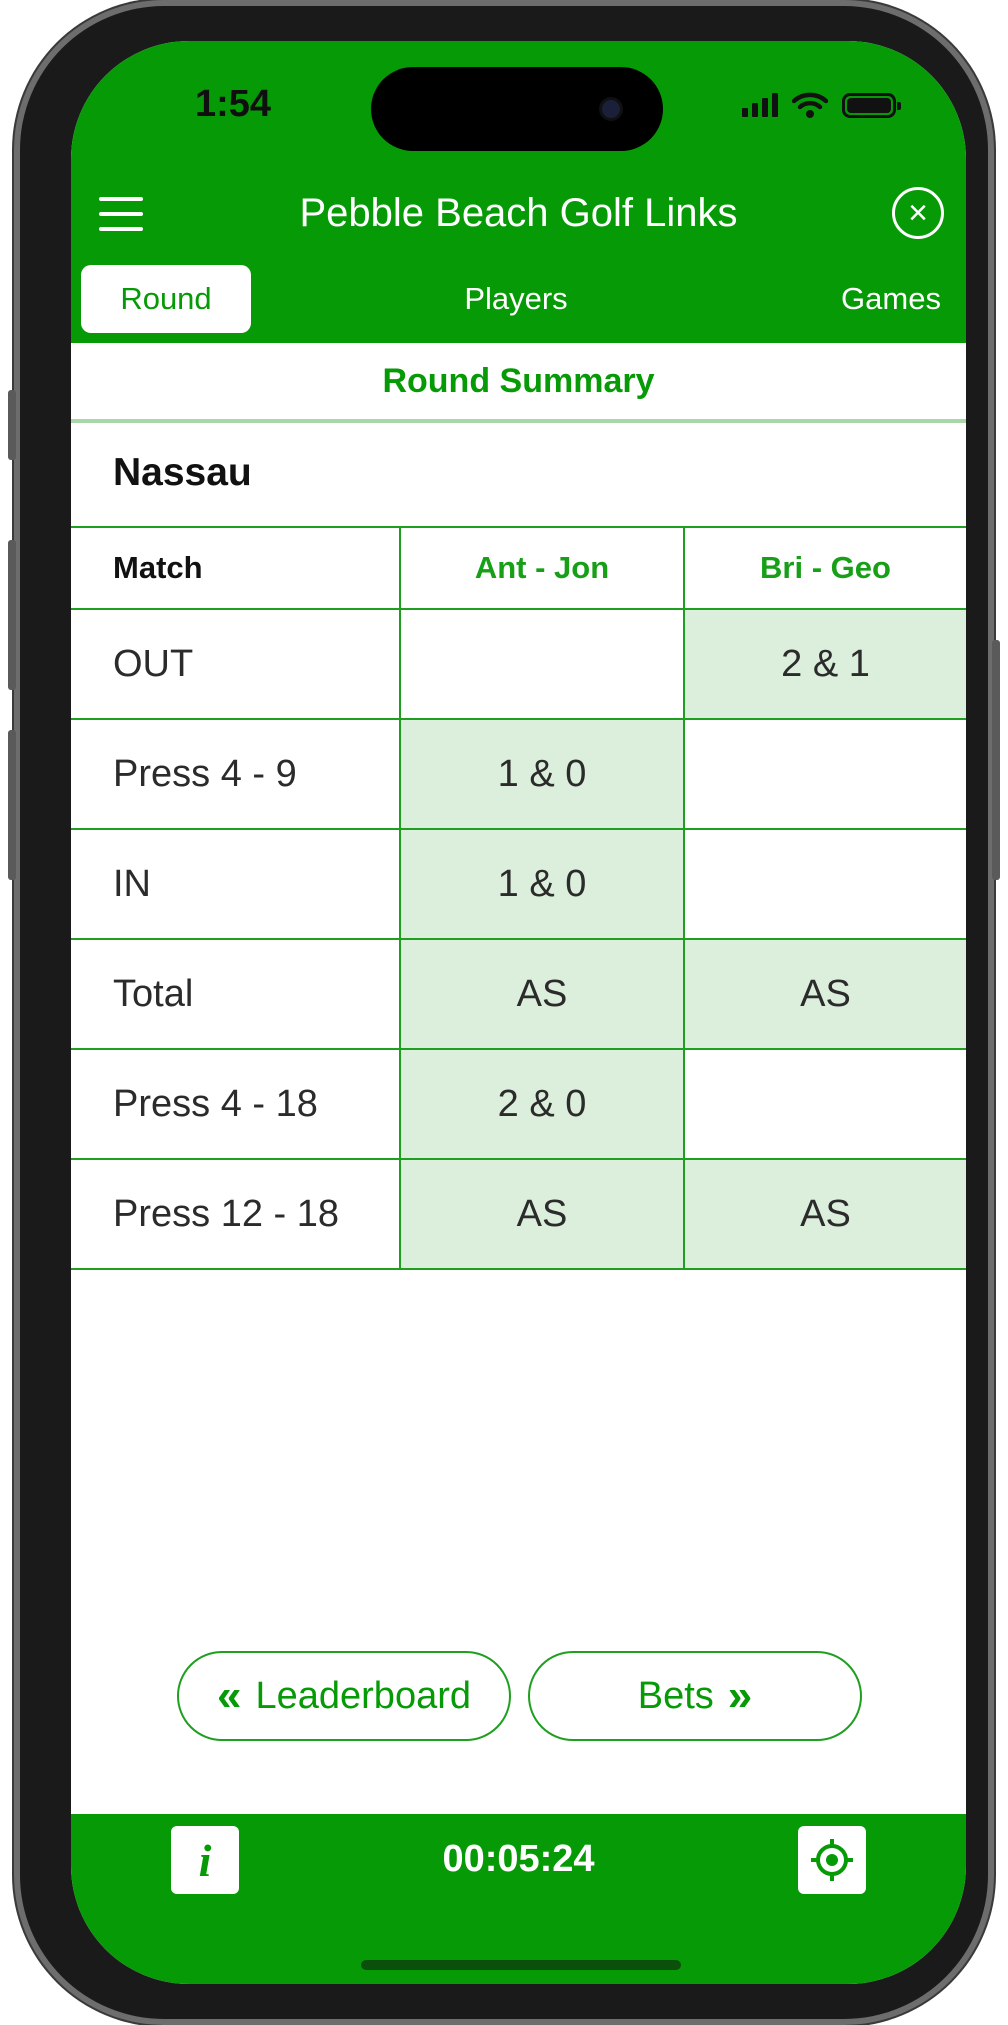 The image size is (1008, 2025). What do you see at coordinates (236, 994) in the screenshot?
I see `row-label: Total` at bounding box center [236, 994].